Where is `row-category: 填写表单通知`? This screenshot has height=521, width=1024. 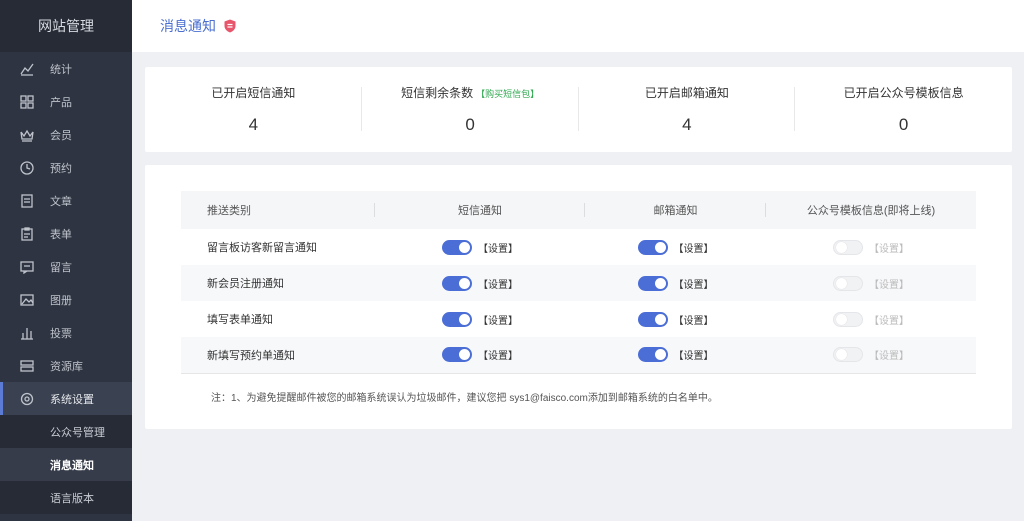
row-category: 填写表单通知 is located at coordinates (240, 320).